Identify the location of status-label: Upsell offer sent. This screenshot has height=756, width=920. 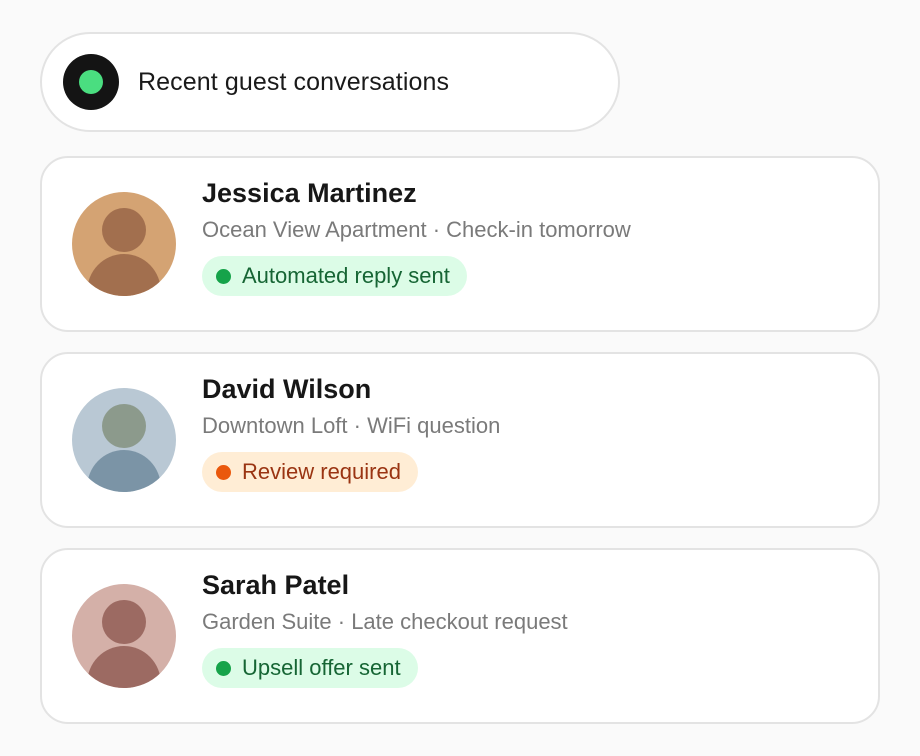
(321, 667).